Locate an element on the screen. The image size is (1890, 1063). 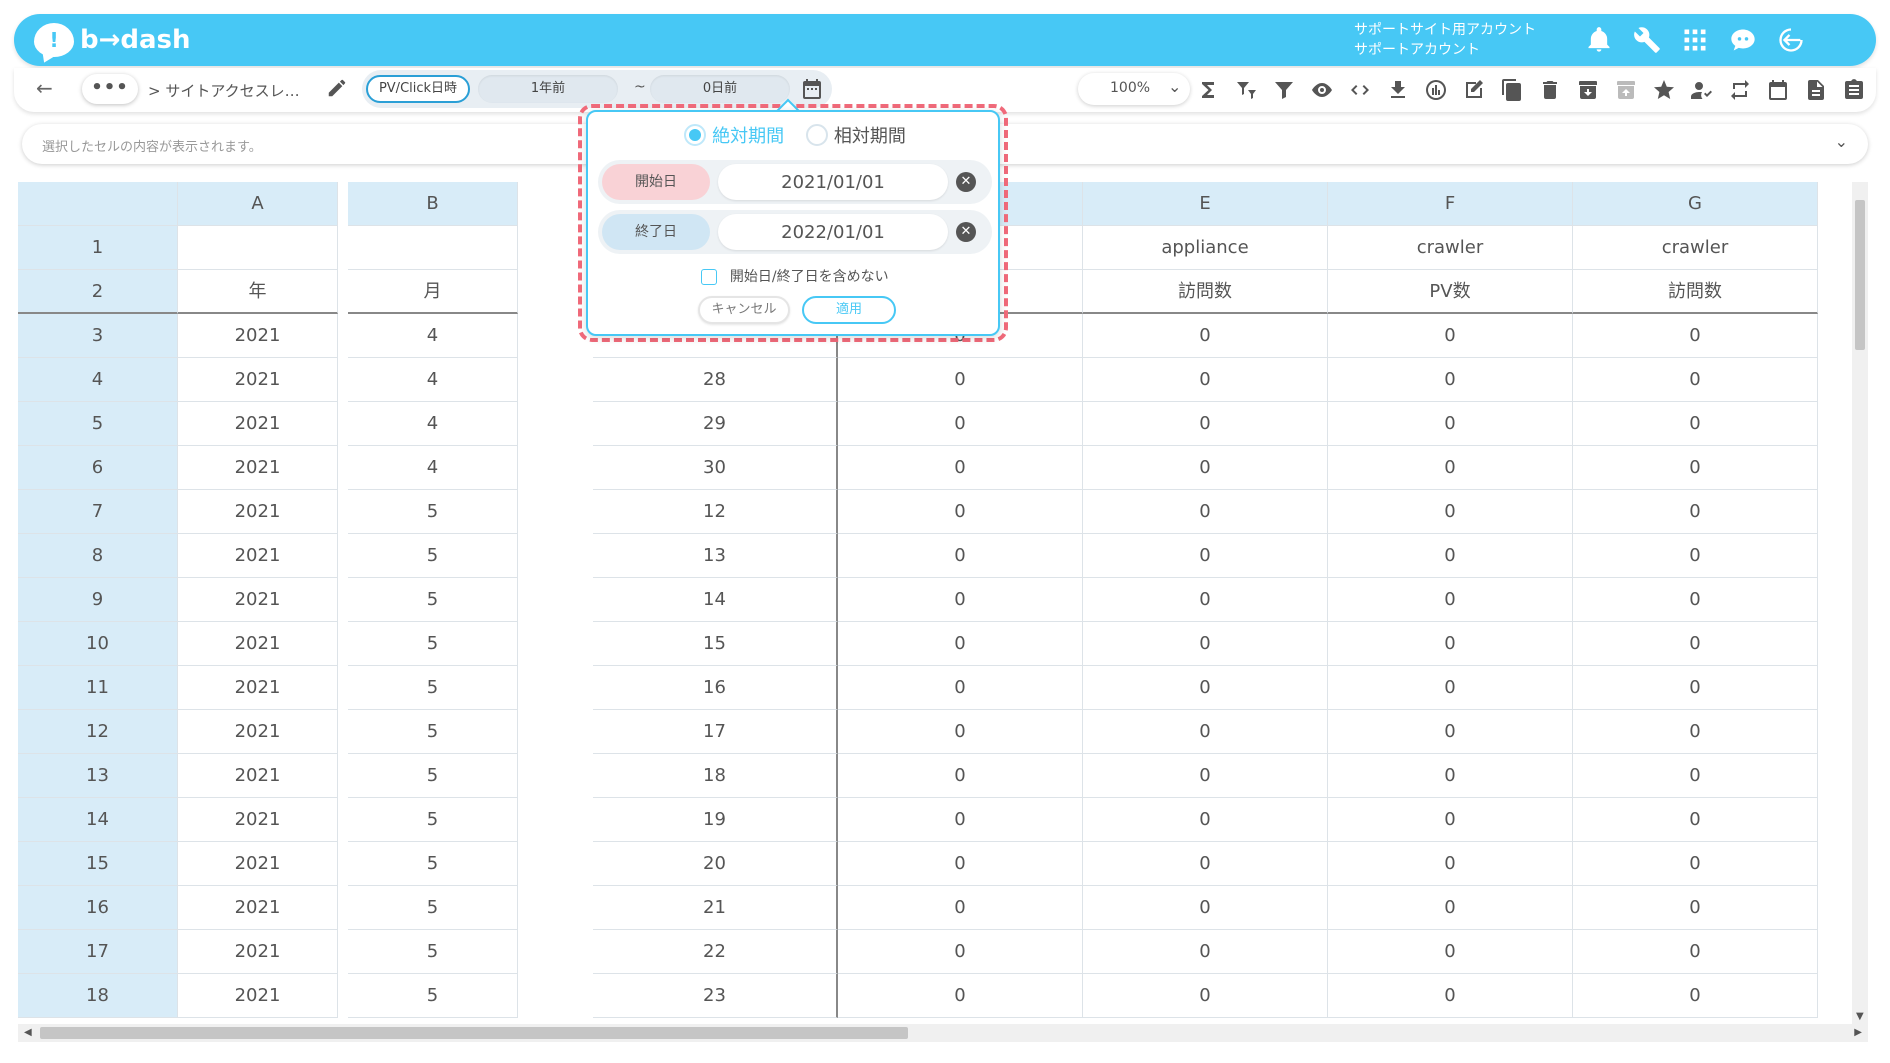
exclude-endpoints-option: 開始日/終了日を含めない is located at coordinates (795, 276).